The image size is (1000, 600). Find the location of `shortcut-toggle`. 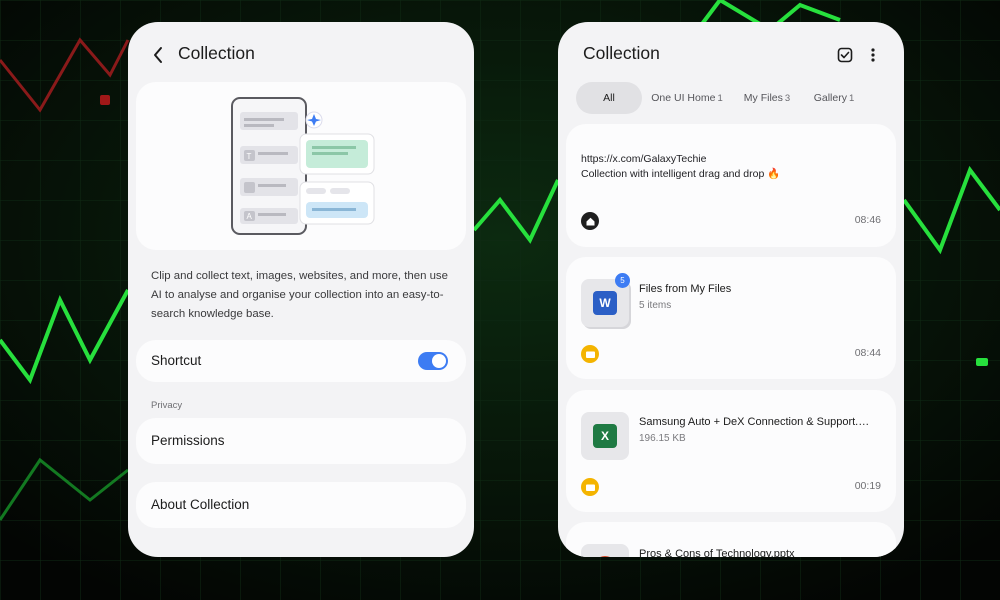

shortcut-toggle is located at coordinates (433, 361).